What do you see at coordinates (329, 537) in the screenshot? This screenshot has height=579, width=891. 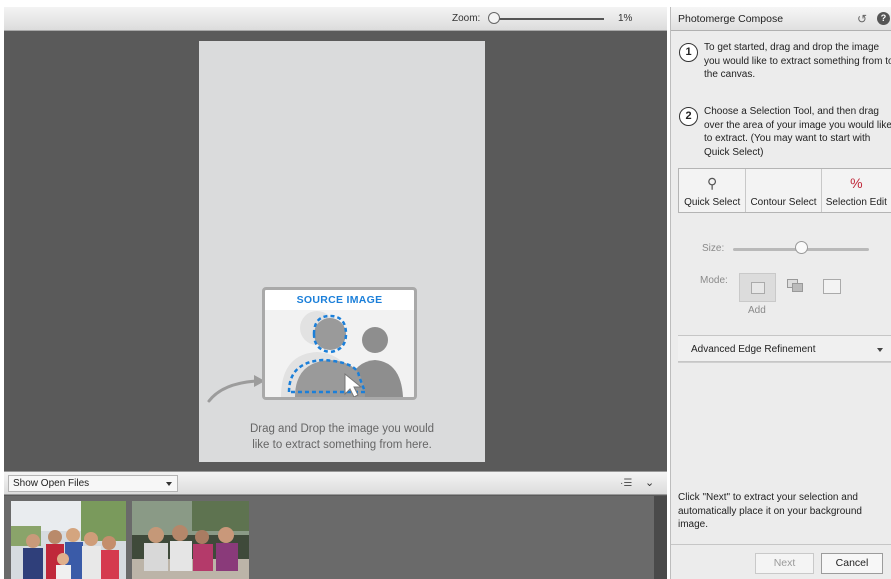 I see `photo-bin-area` at bounding box center [329, 537].